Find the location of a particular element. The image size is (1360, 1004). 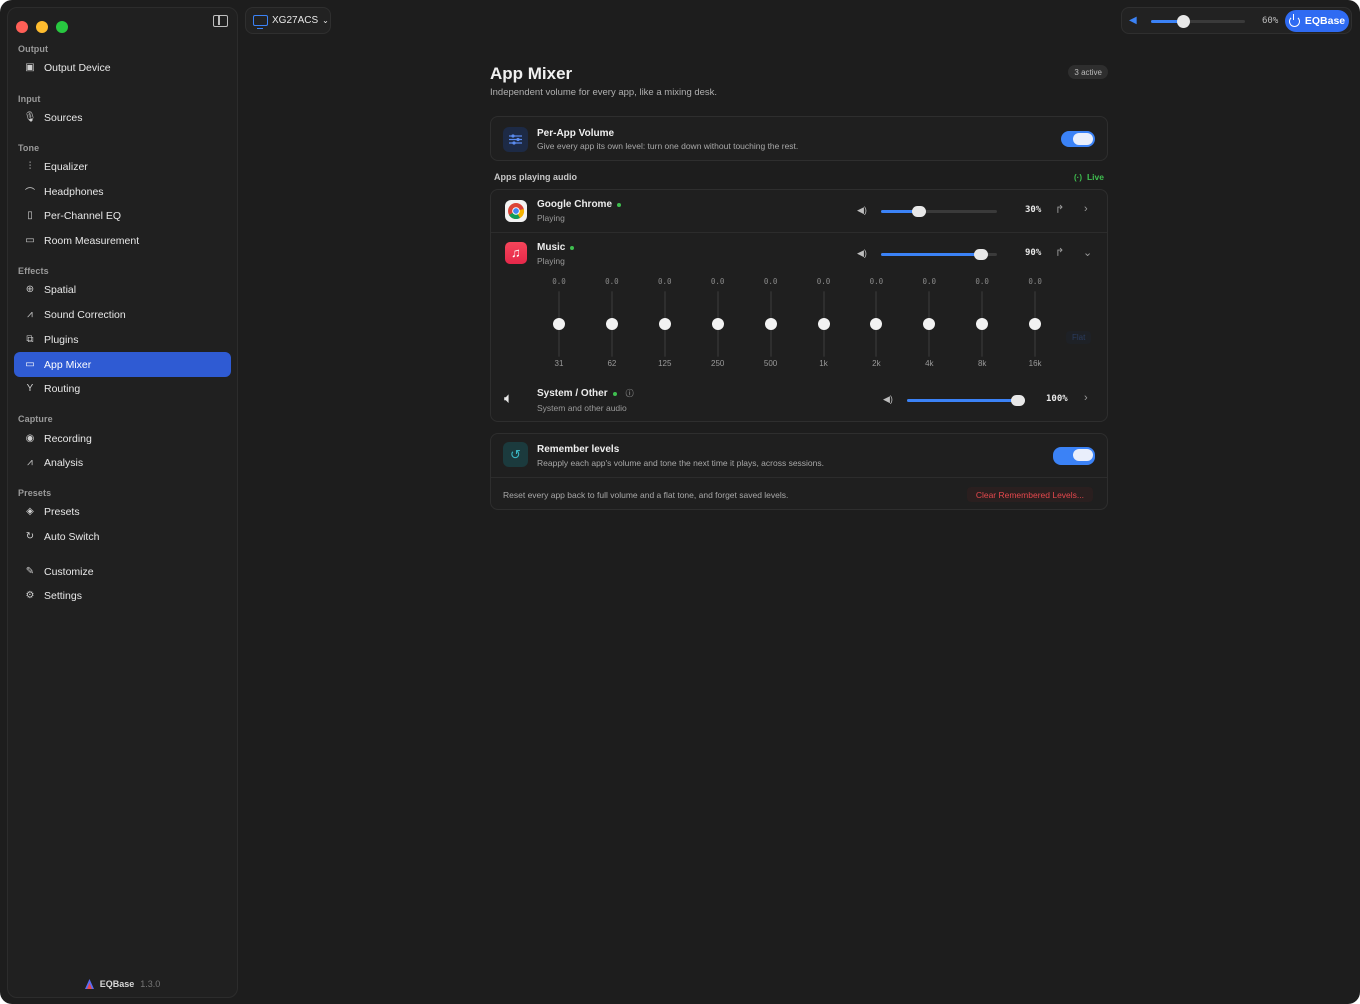

device-selector: XG27ACS ⌄ is located at coordinates (288, 20).